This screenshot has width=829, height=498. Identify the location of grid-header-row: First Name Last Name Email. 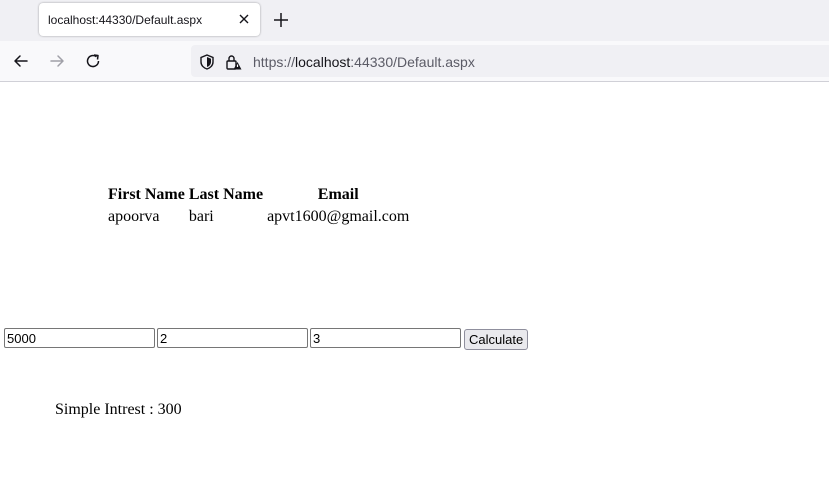
(258, 195).